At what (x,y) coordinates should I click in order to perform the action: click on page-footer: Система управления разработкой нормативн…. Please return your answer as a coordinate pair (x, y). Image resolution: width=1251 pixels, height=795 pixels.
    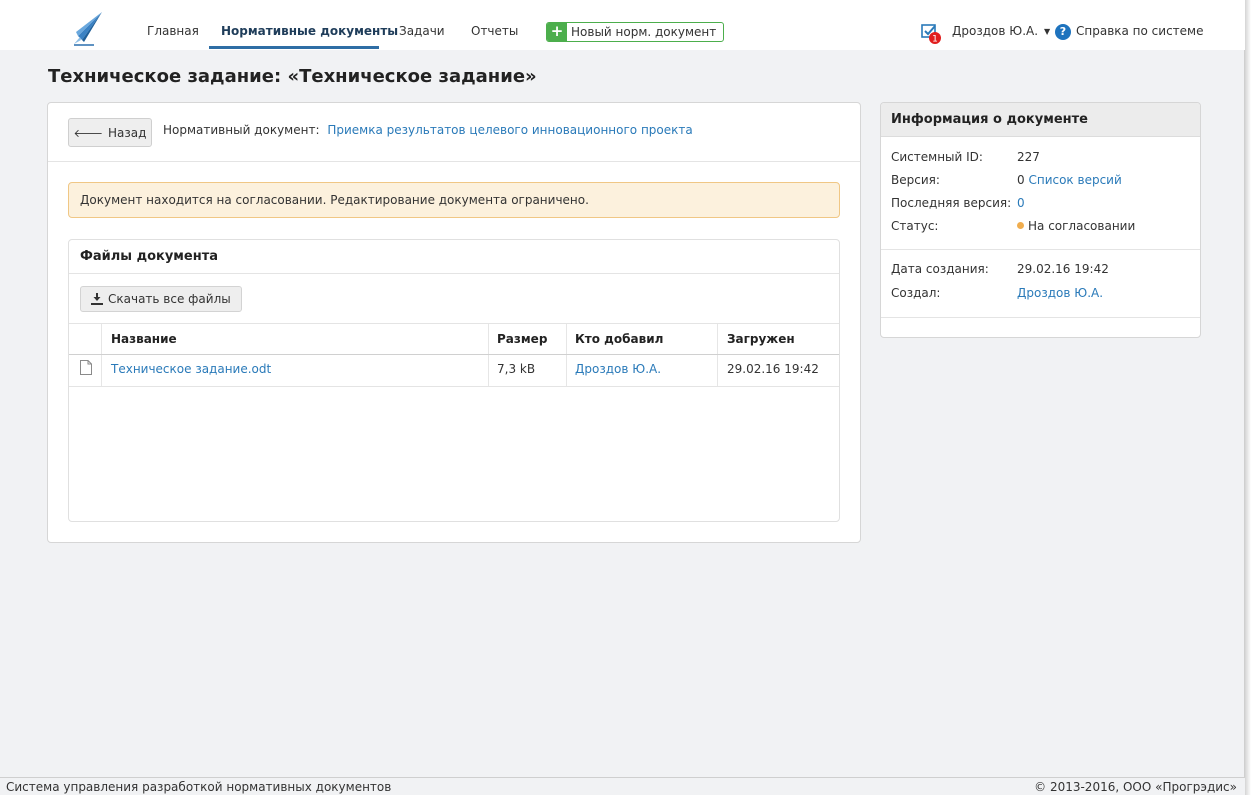
    Looking at the image, I should click on (622, 786).